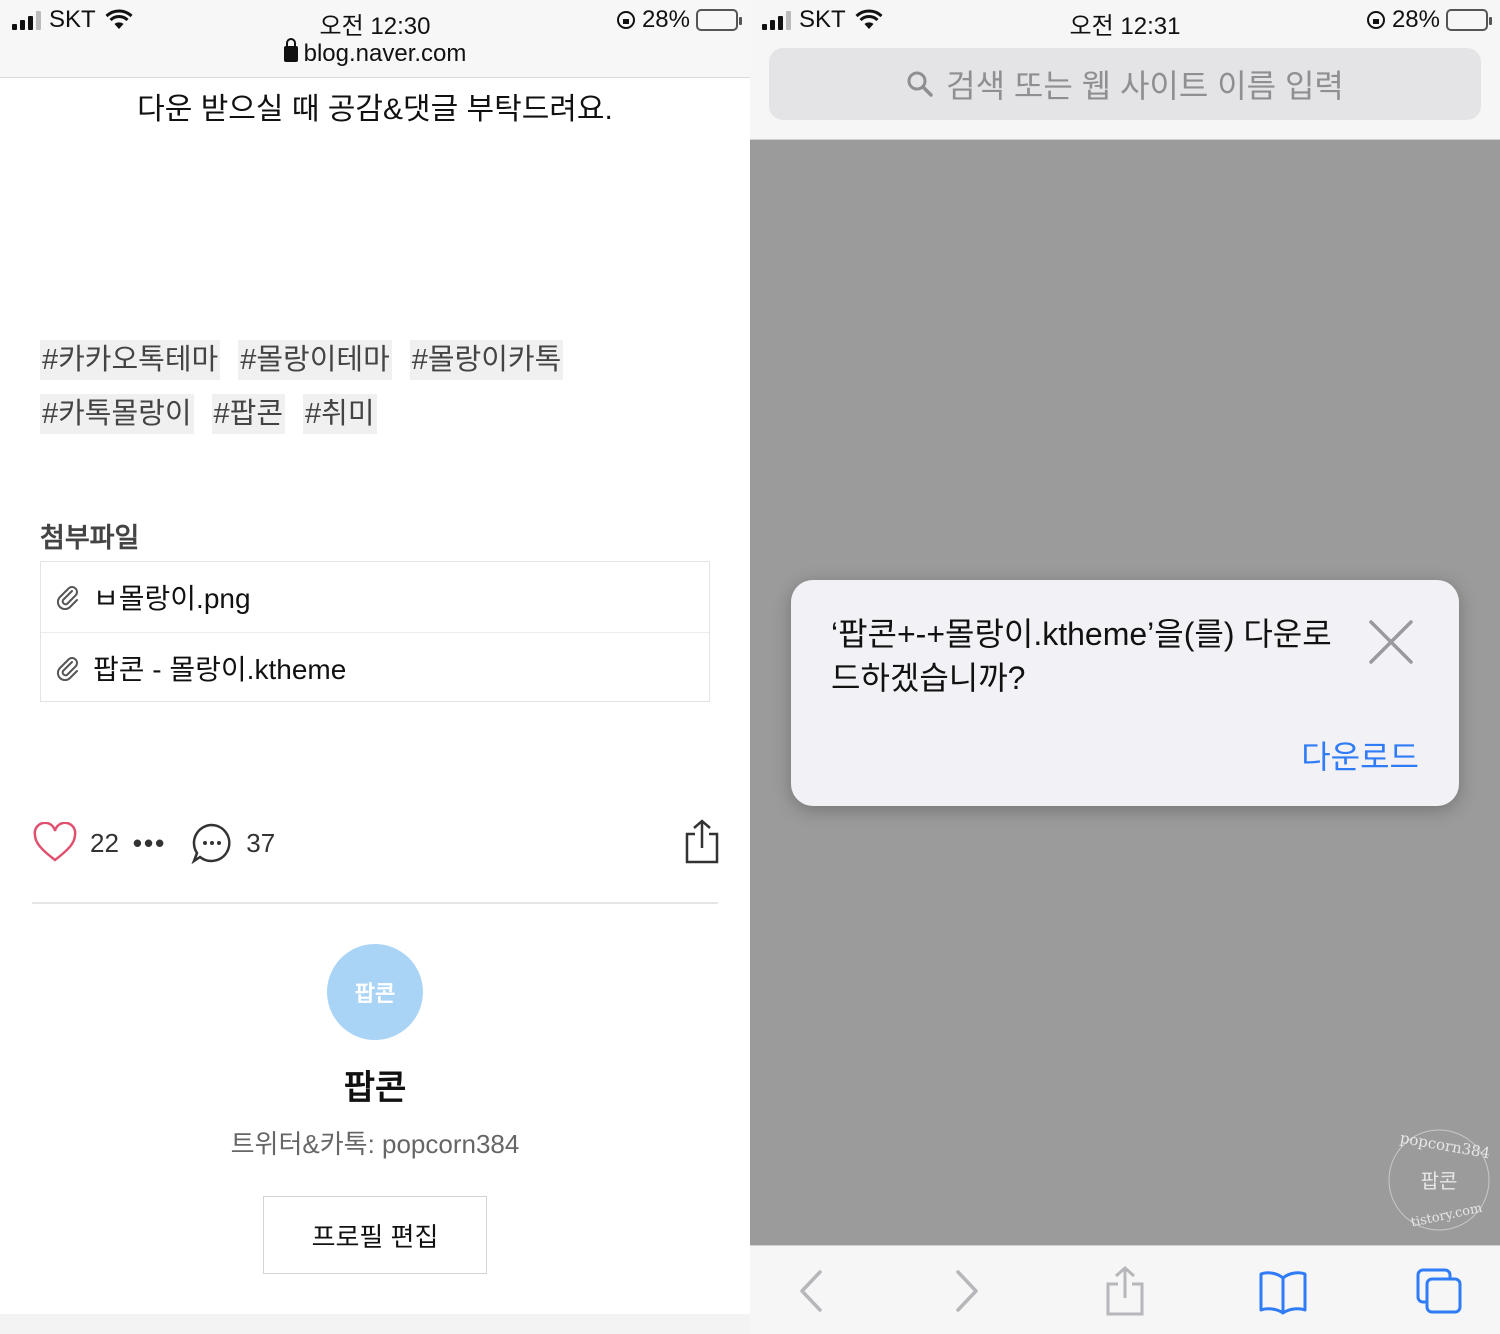 The image size is (1500, 1334). I want to click on watermark-line2: 팝콘, so click(1439, 1181).